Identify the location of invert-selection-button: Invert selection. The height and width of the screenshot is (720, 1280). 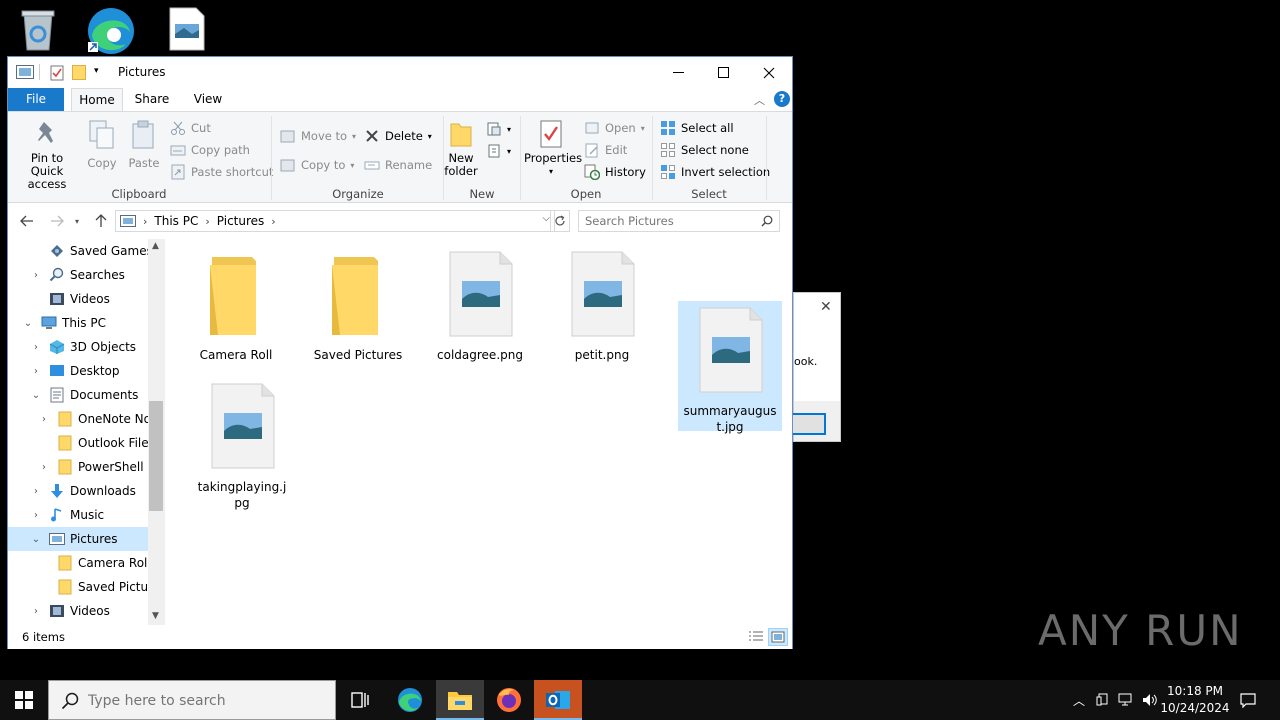
(715, 172).